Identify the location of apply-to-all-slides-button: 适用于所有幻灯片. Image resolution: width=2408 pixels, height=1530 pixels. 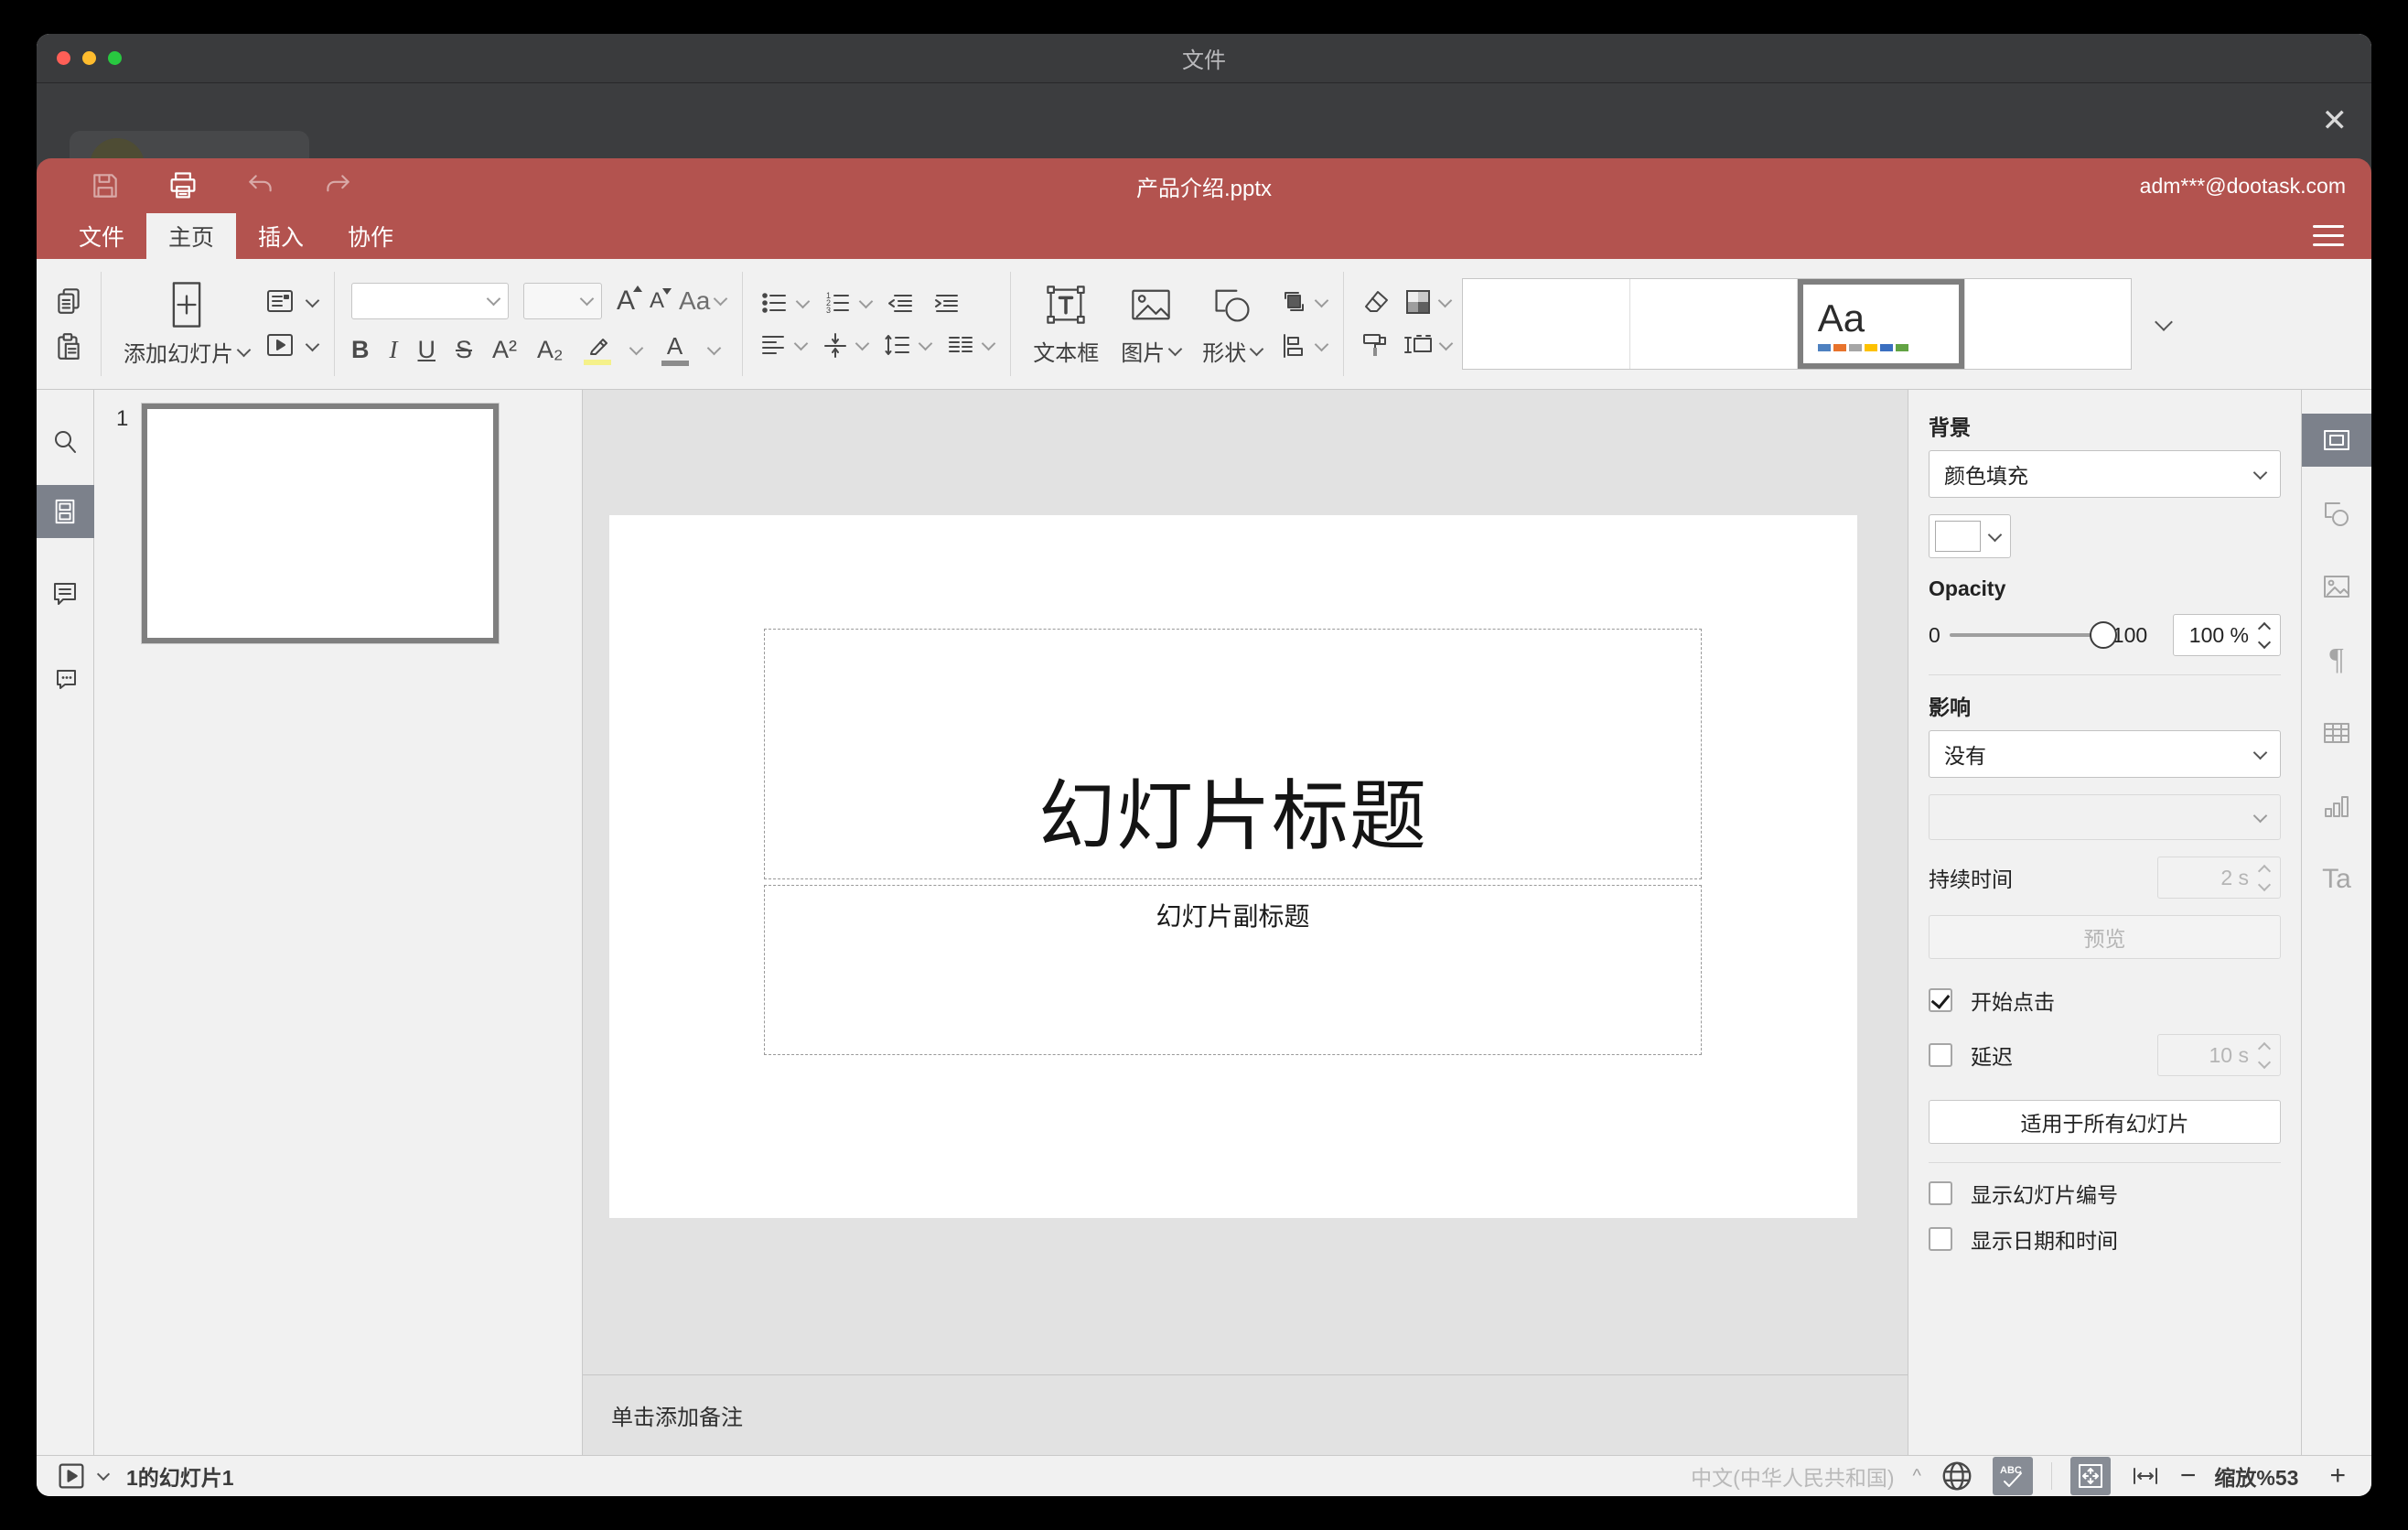
(2105, 1122).